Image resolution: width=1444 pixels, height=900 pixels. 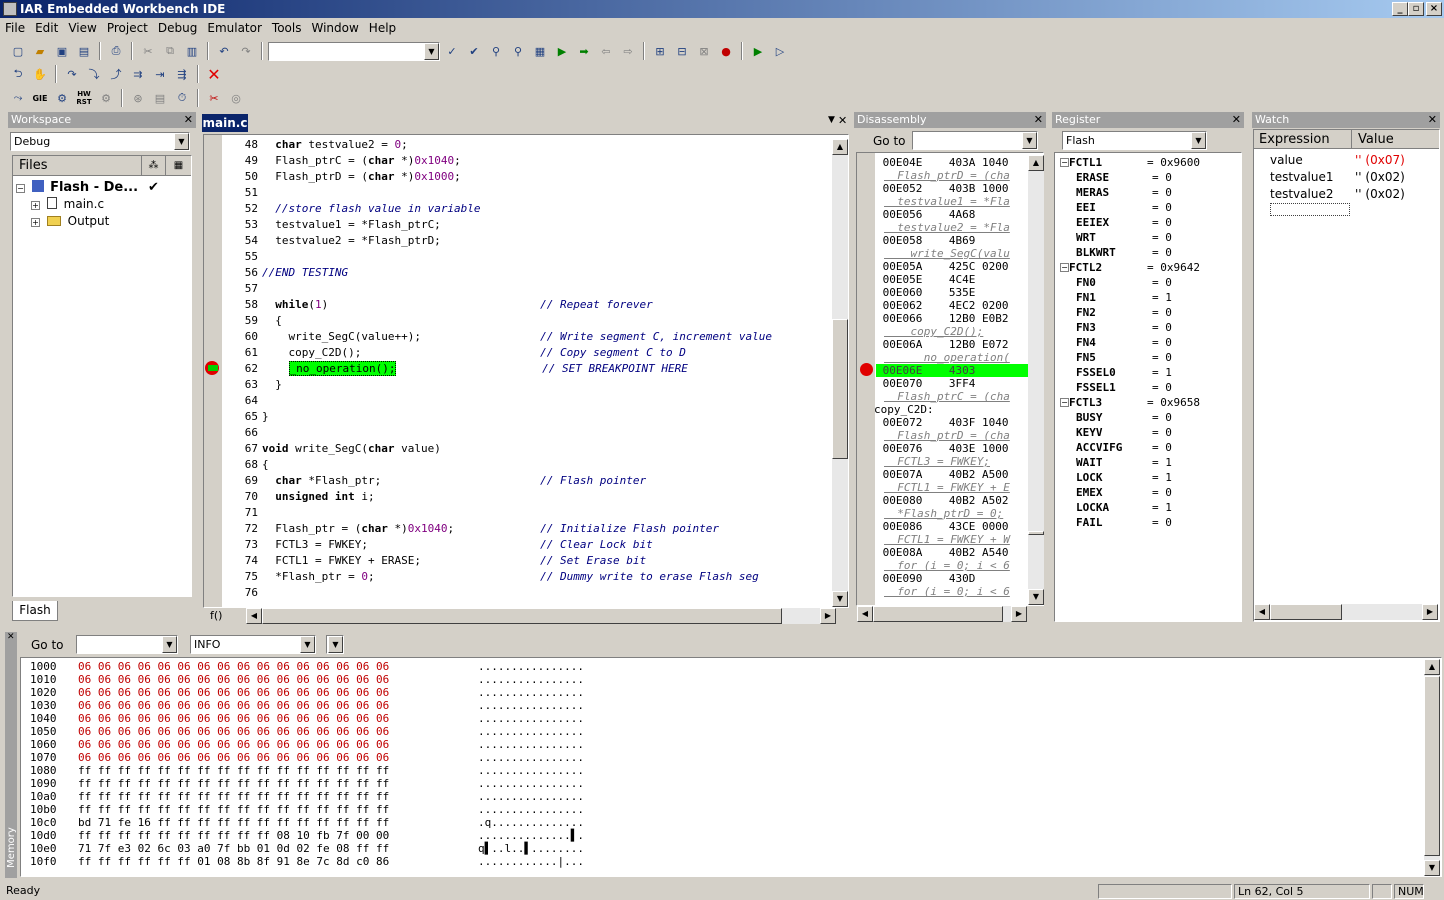 What do you see at coordinates (952, 552) in the screenshot?
I see `disassembly-line: 00E08A 40B2 A540` at bounding box center [952, 552].